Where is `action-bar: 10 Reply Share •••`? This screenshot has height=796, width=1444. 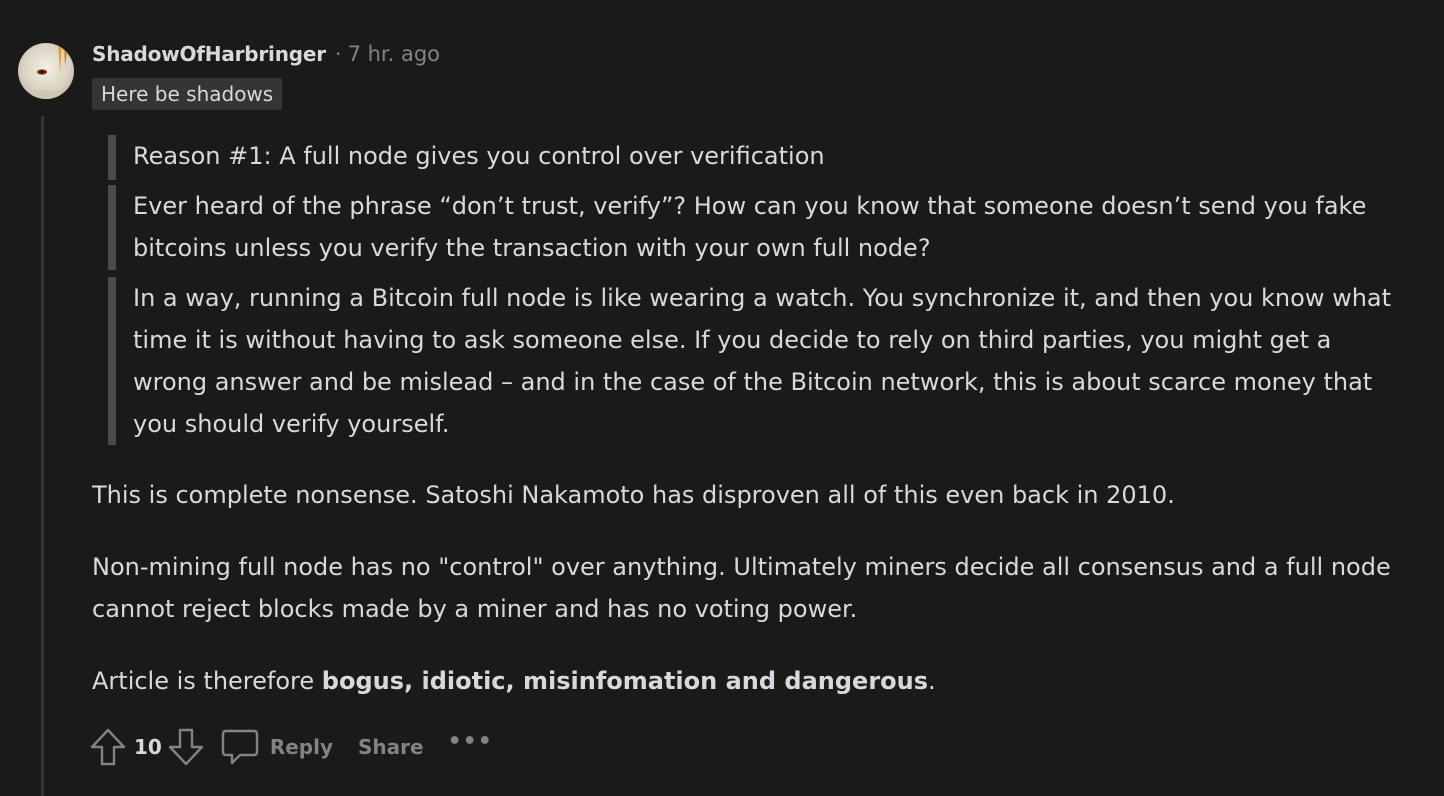 action-bar: 10 Reply Share ••• is located at coordinates (289, 747).